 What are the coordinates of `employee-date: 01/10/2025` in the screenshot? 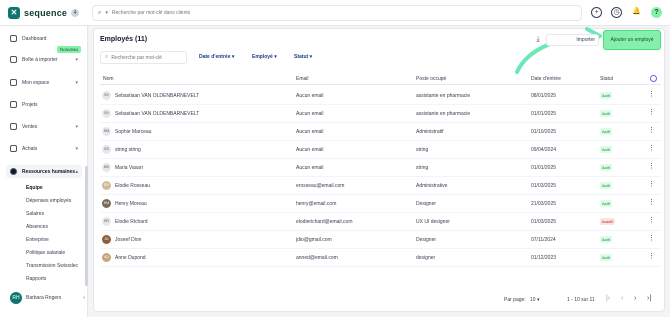 It's located at (544, 132).